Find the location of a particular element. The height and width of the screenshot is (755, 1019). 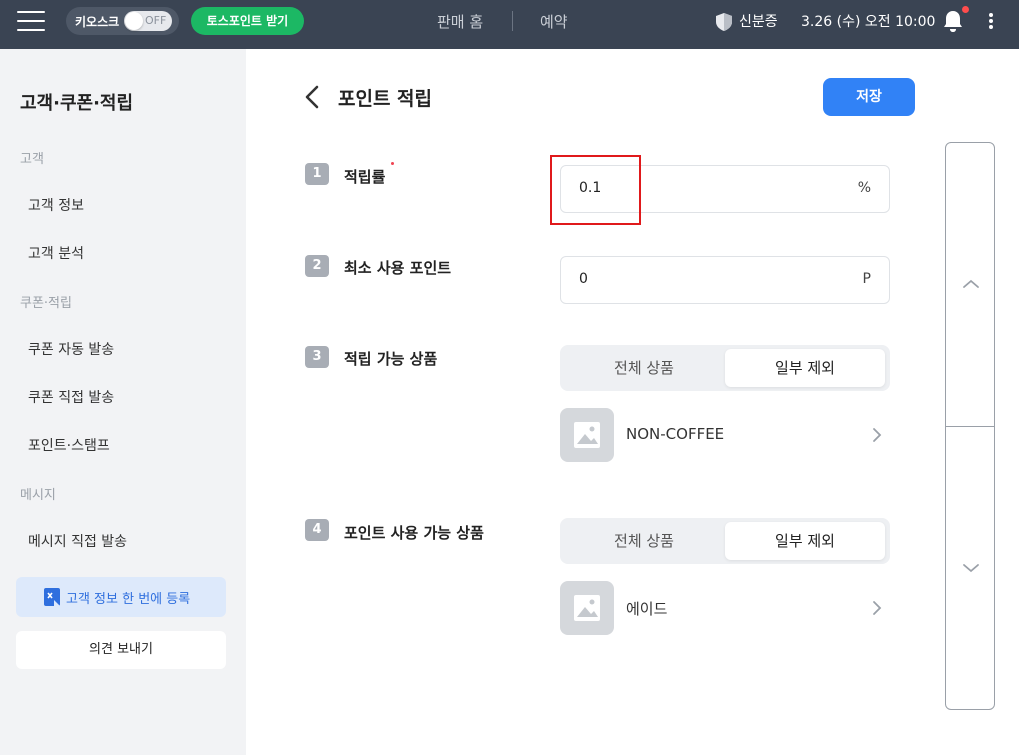

register-customers-button: 고객 정보 한 번에 등록 is located at coordinates (121, 597).